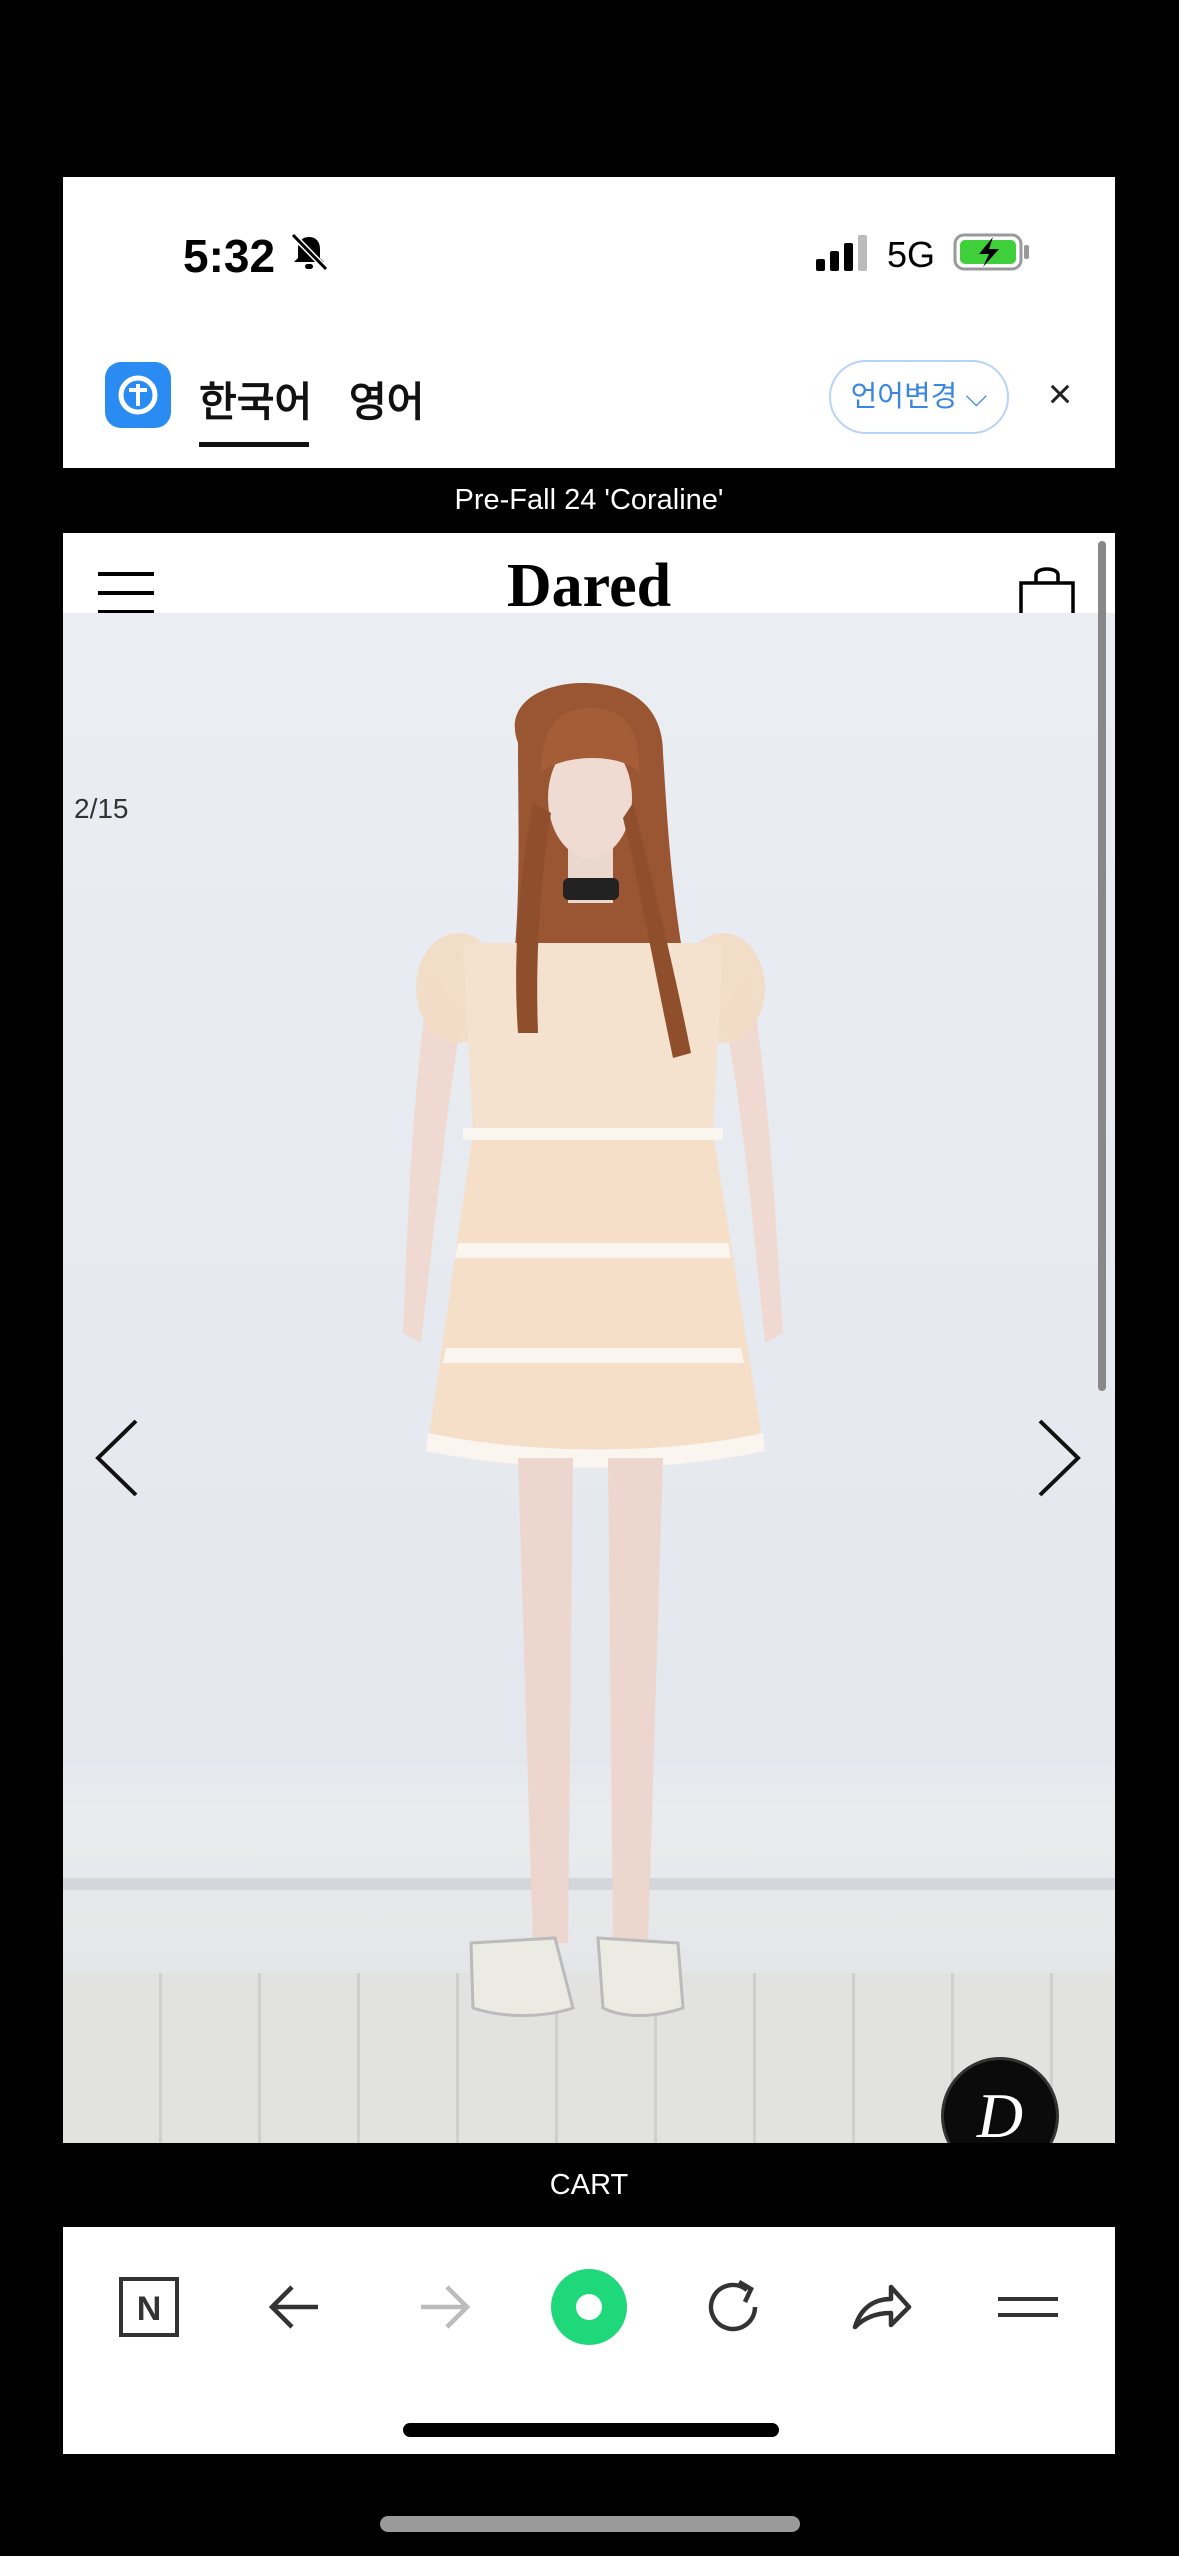 The height and width of the screenshot is (2556, 1179). I want to click on outer-home-indicator, so click(590, 2524).